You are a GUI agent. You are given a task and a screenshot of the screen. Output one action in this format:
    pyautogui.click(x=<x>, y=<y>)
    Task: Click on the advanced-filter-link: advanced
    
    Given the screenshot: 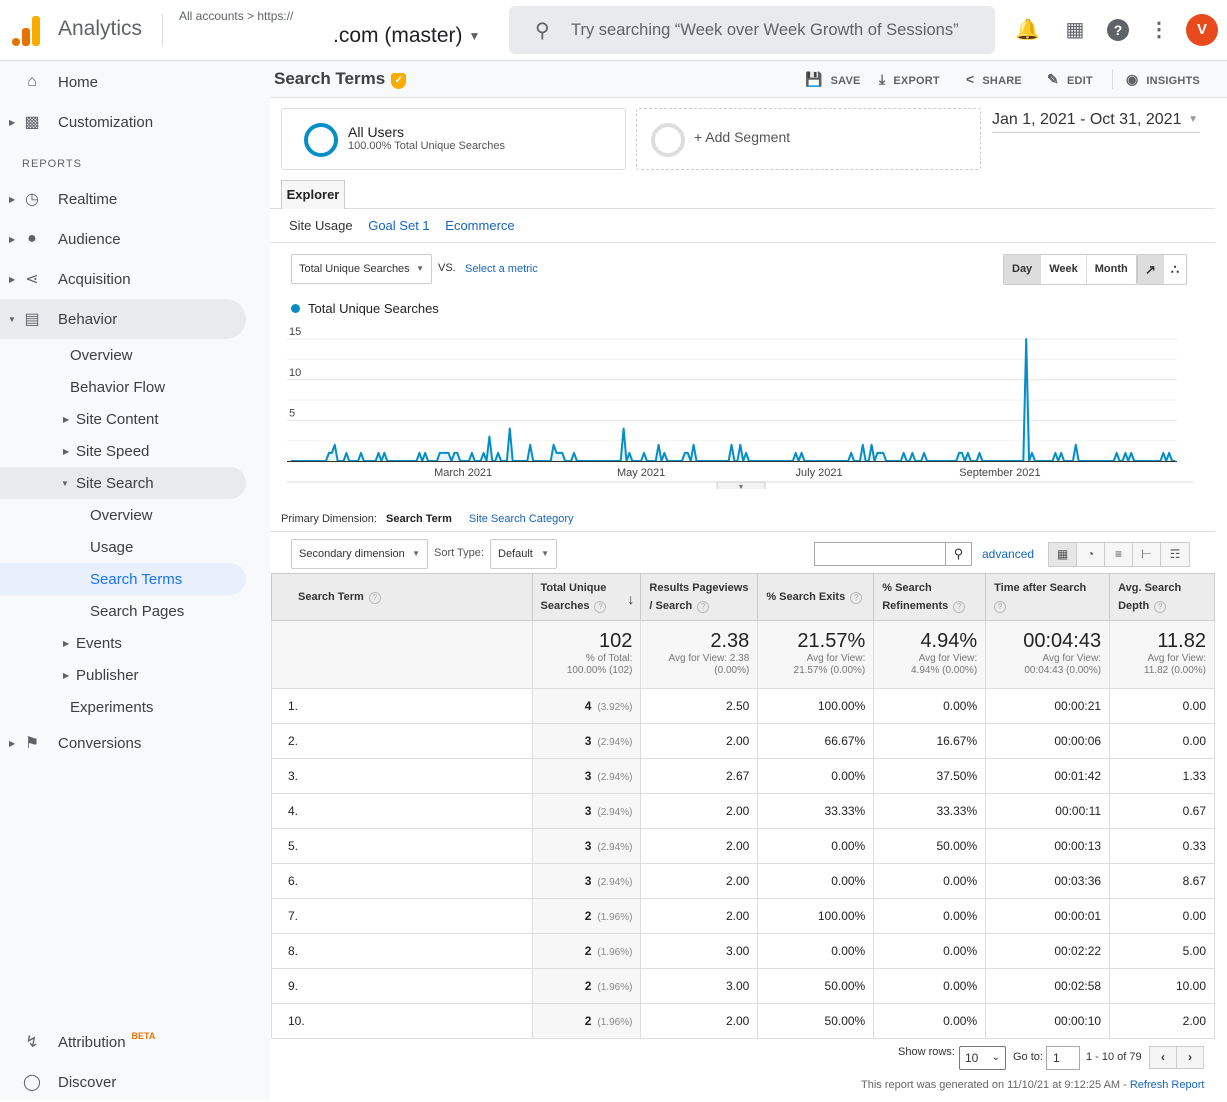 What is the action you would take?
    pyautogui.click(x=1008, y=554)
    